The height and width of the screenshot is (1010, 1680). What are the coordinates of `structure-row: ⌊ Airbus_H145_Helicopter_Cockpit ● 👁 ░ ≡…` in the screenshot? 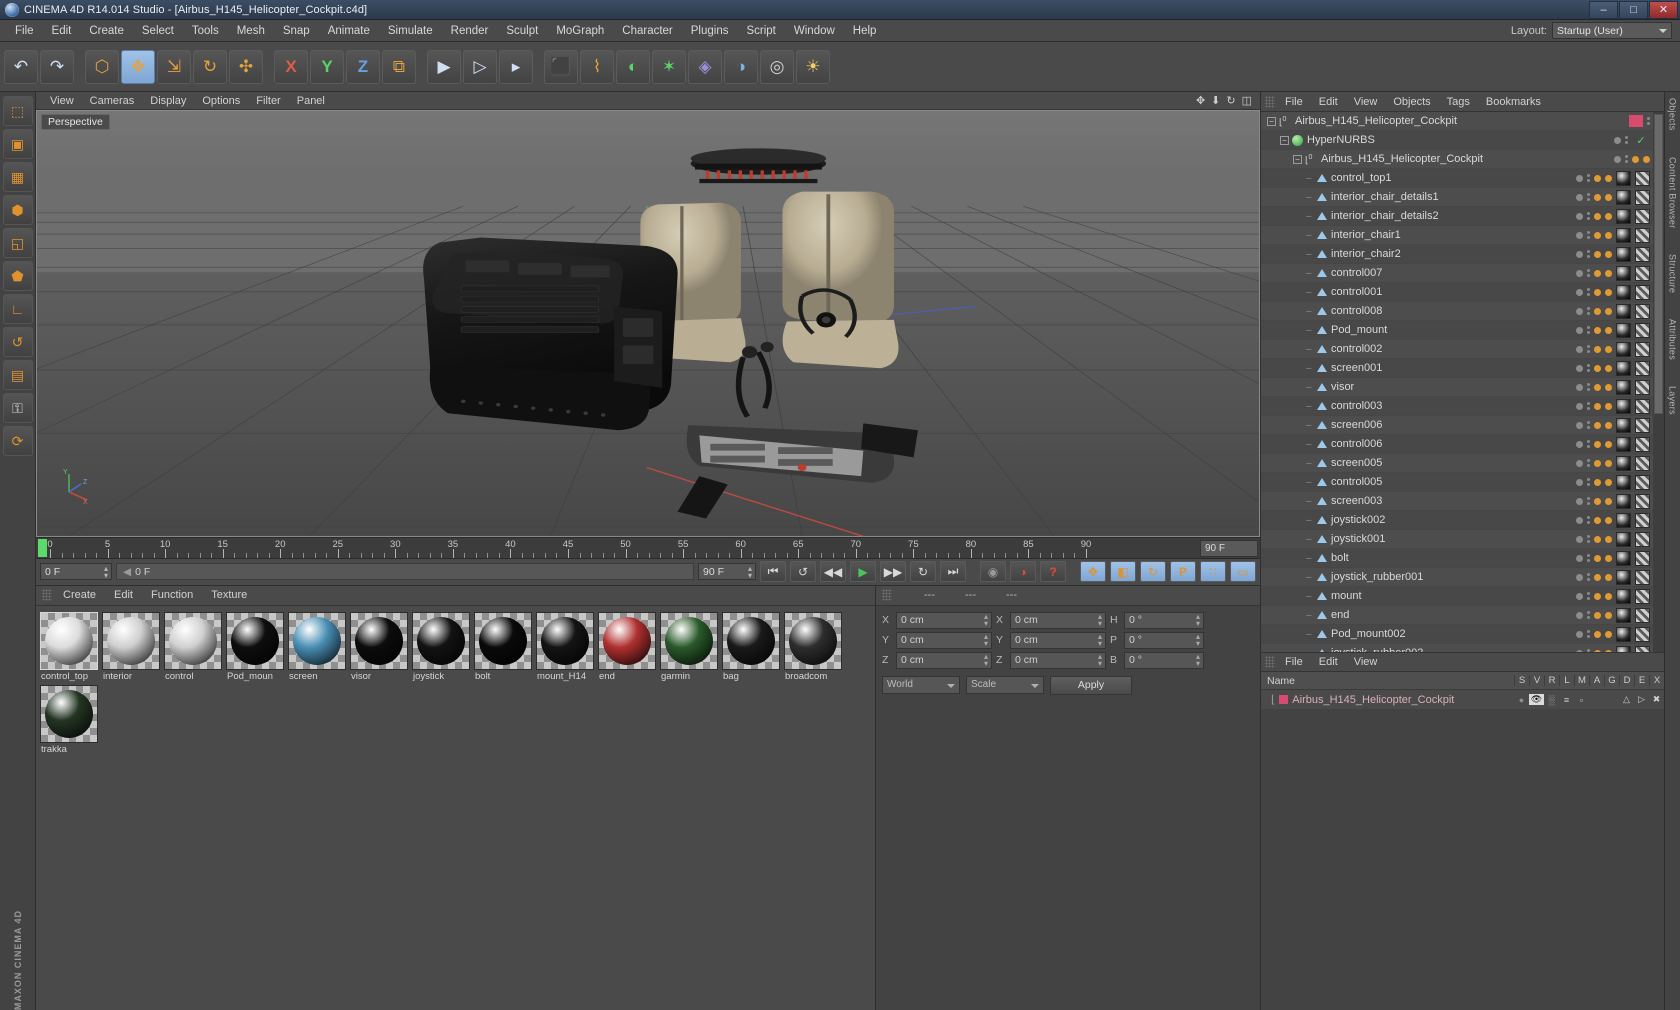 It's located at (1462, 699).